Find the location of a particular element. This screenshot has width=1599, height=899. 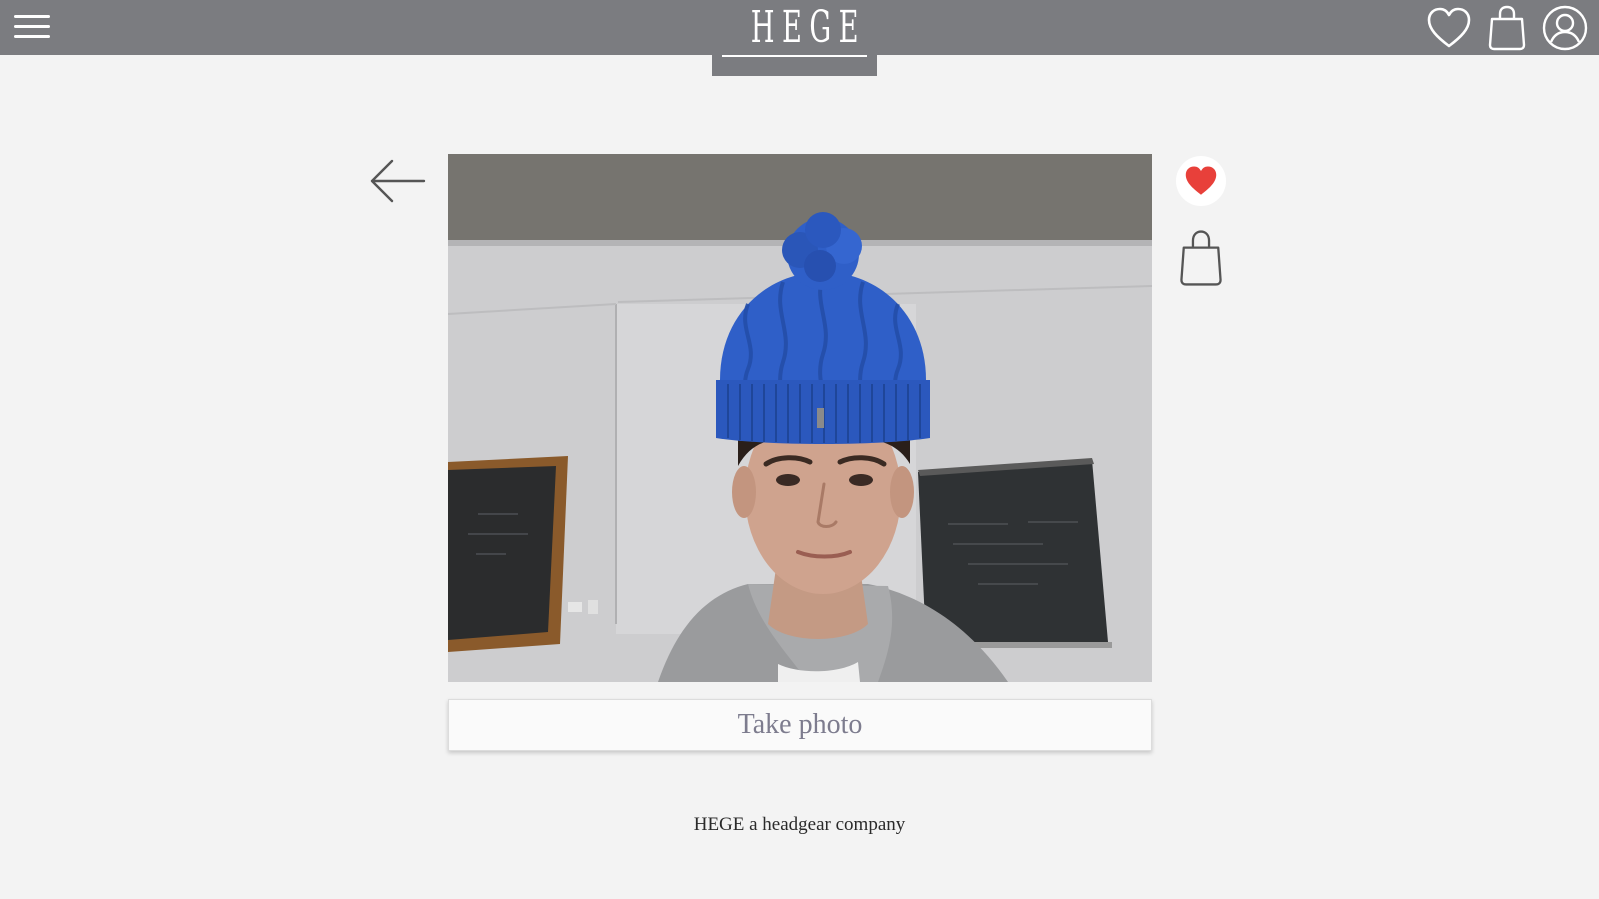

menu-icon is located at coordinates (32, 27).